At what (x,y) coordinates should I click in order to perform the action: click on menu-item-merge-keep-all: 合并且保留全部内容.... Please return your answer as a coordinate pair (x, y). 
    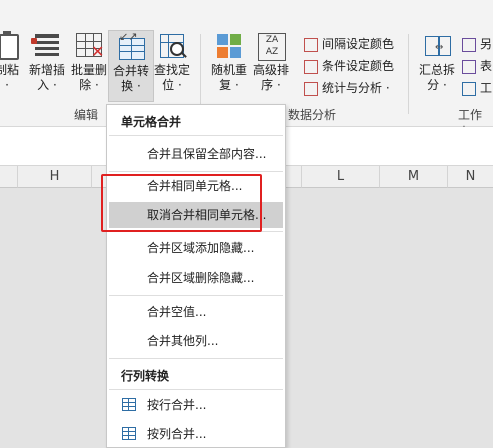
    Looking at the image, I should click on (196, 154).